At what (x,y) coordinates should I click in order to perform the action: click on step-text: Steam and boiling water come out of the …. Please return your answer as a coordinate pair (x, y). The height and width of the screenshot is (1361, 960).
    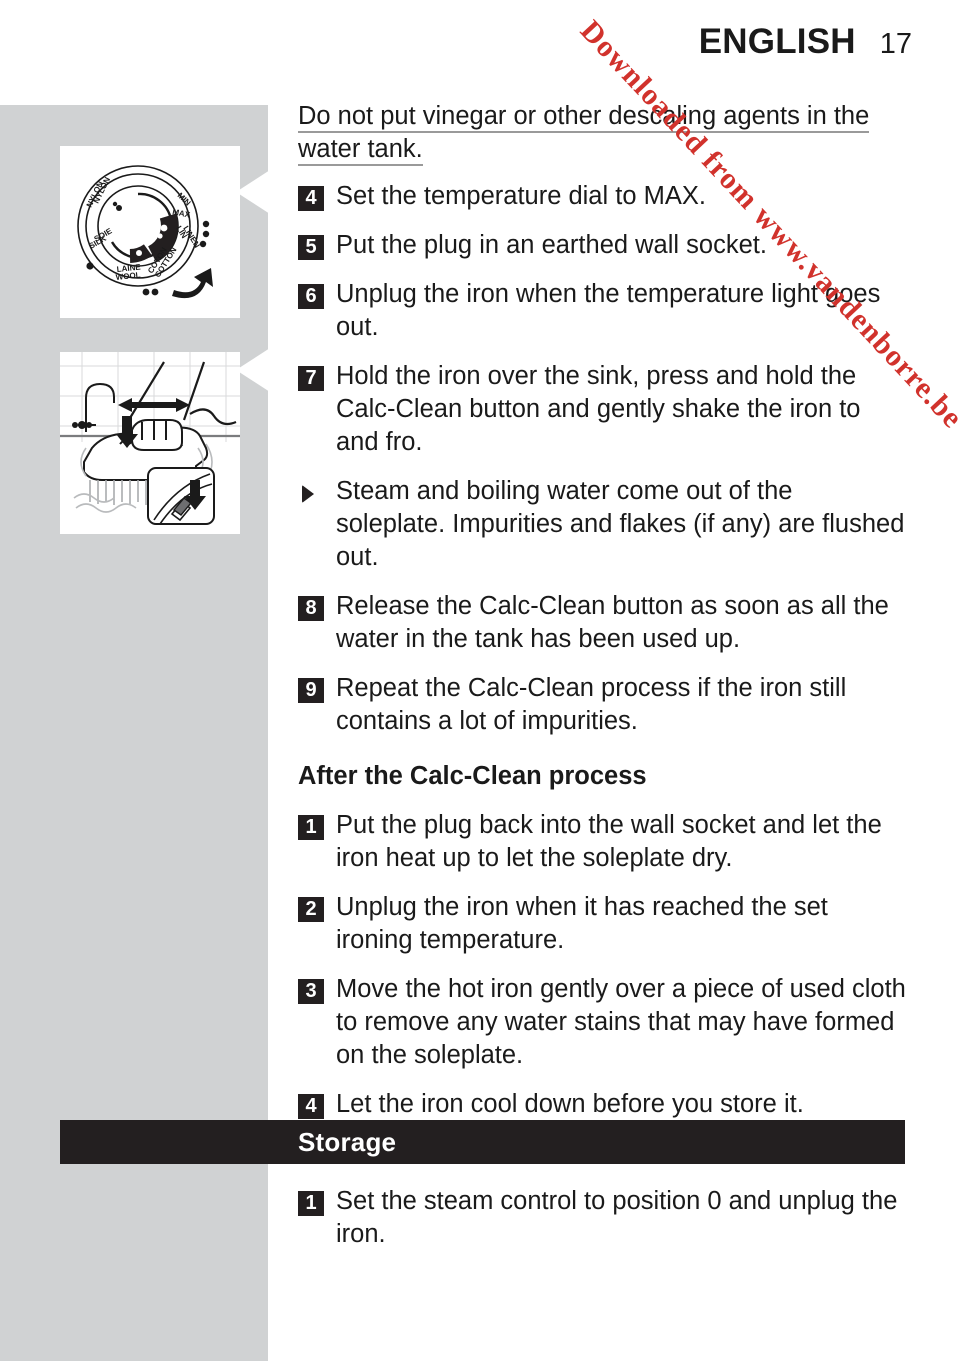
    Looking at the image, I should click on (620, 524).